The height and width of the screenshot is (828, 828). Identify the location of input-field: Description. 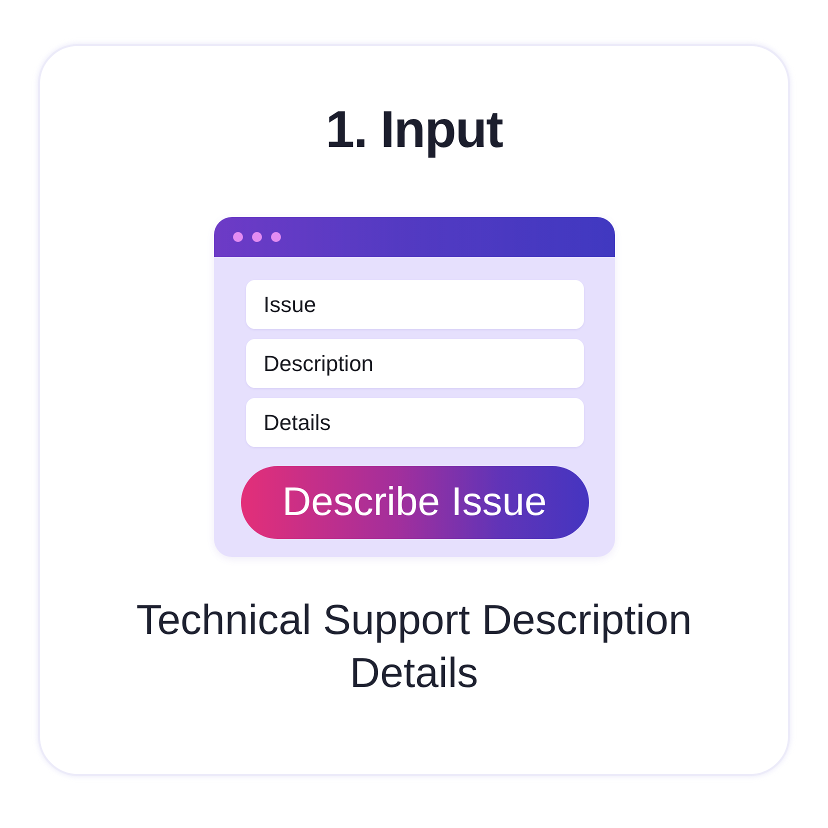
(415, 363).